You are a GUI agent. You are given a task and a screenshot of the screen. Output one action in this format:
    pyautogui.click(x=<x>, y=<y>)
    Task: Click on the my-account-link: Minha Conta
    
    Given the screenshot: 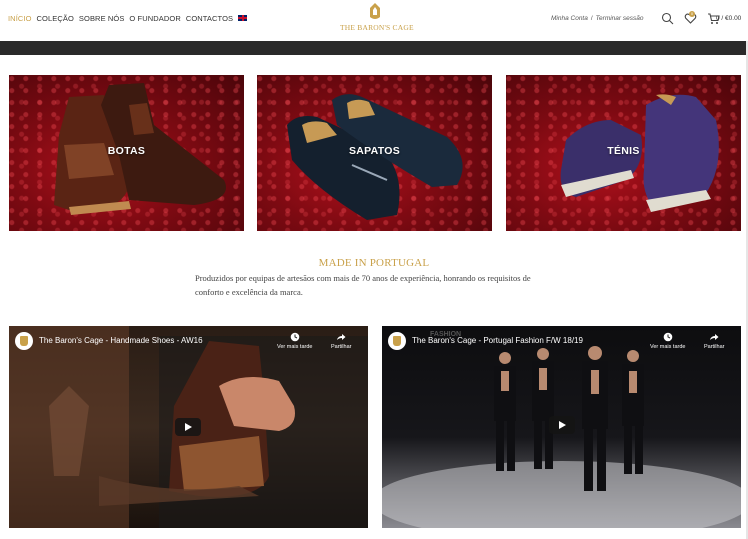 What is the action you would take?
    pyautogui.click(x=569, y=18)
    